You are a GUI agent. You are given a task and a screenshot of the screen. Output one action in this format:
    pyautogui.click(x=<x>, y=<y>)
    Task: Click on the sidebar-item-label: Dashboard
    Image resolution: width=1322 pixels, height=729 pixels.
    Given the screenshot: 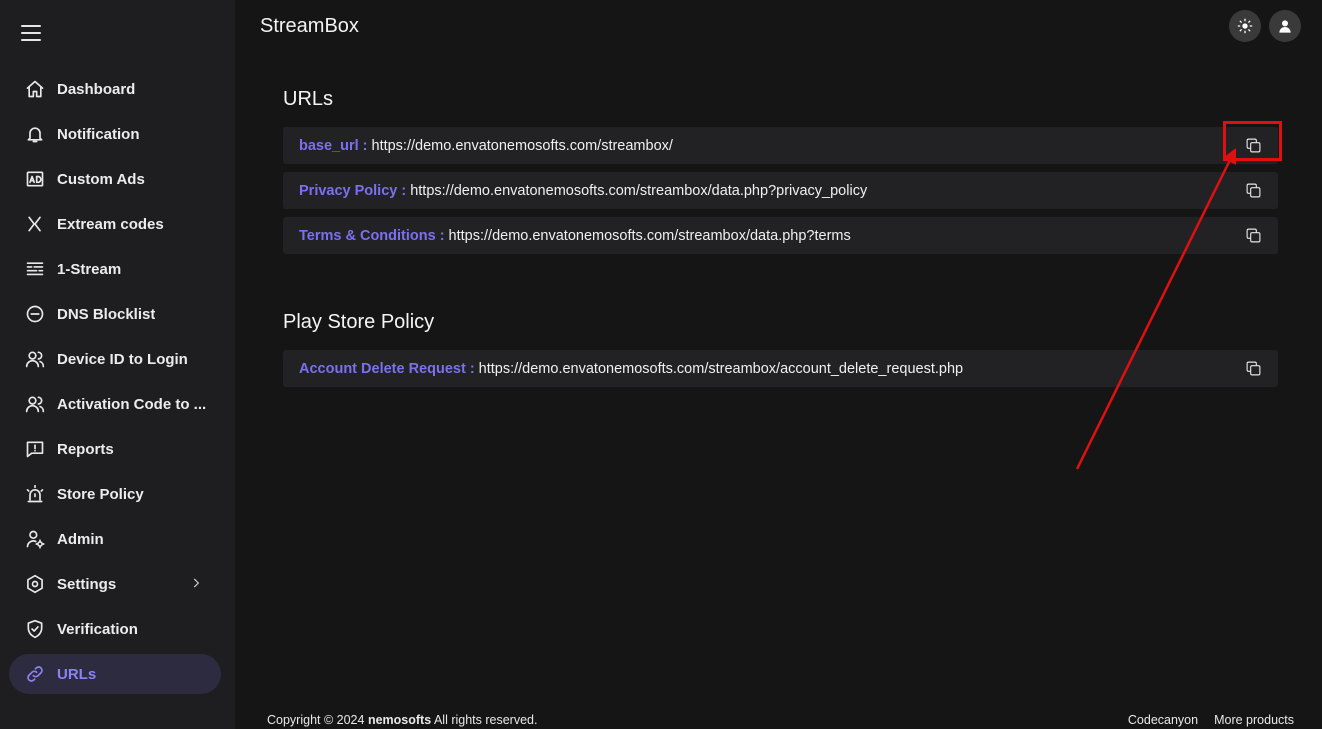 What is the action you would take?
    pyautogui.click(x=96, y=89)
    